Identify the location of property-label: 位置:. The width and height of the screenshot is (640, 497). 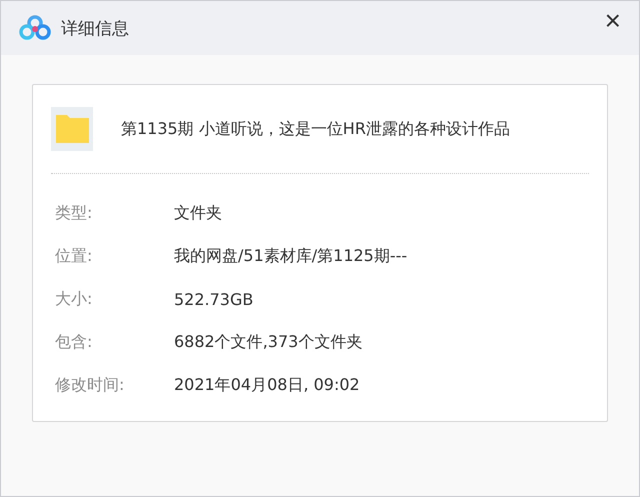
(74, 256).